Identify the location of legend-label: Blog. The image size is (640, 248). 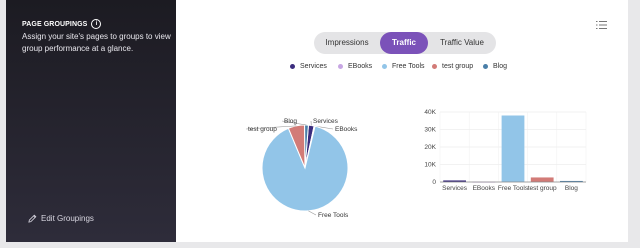
(500, 66).